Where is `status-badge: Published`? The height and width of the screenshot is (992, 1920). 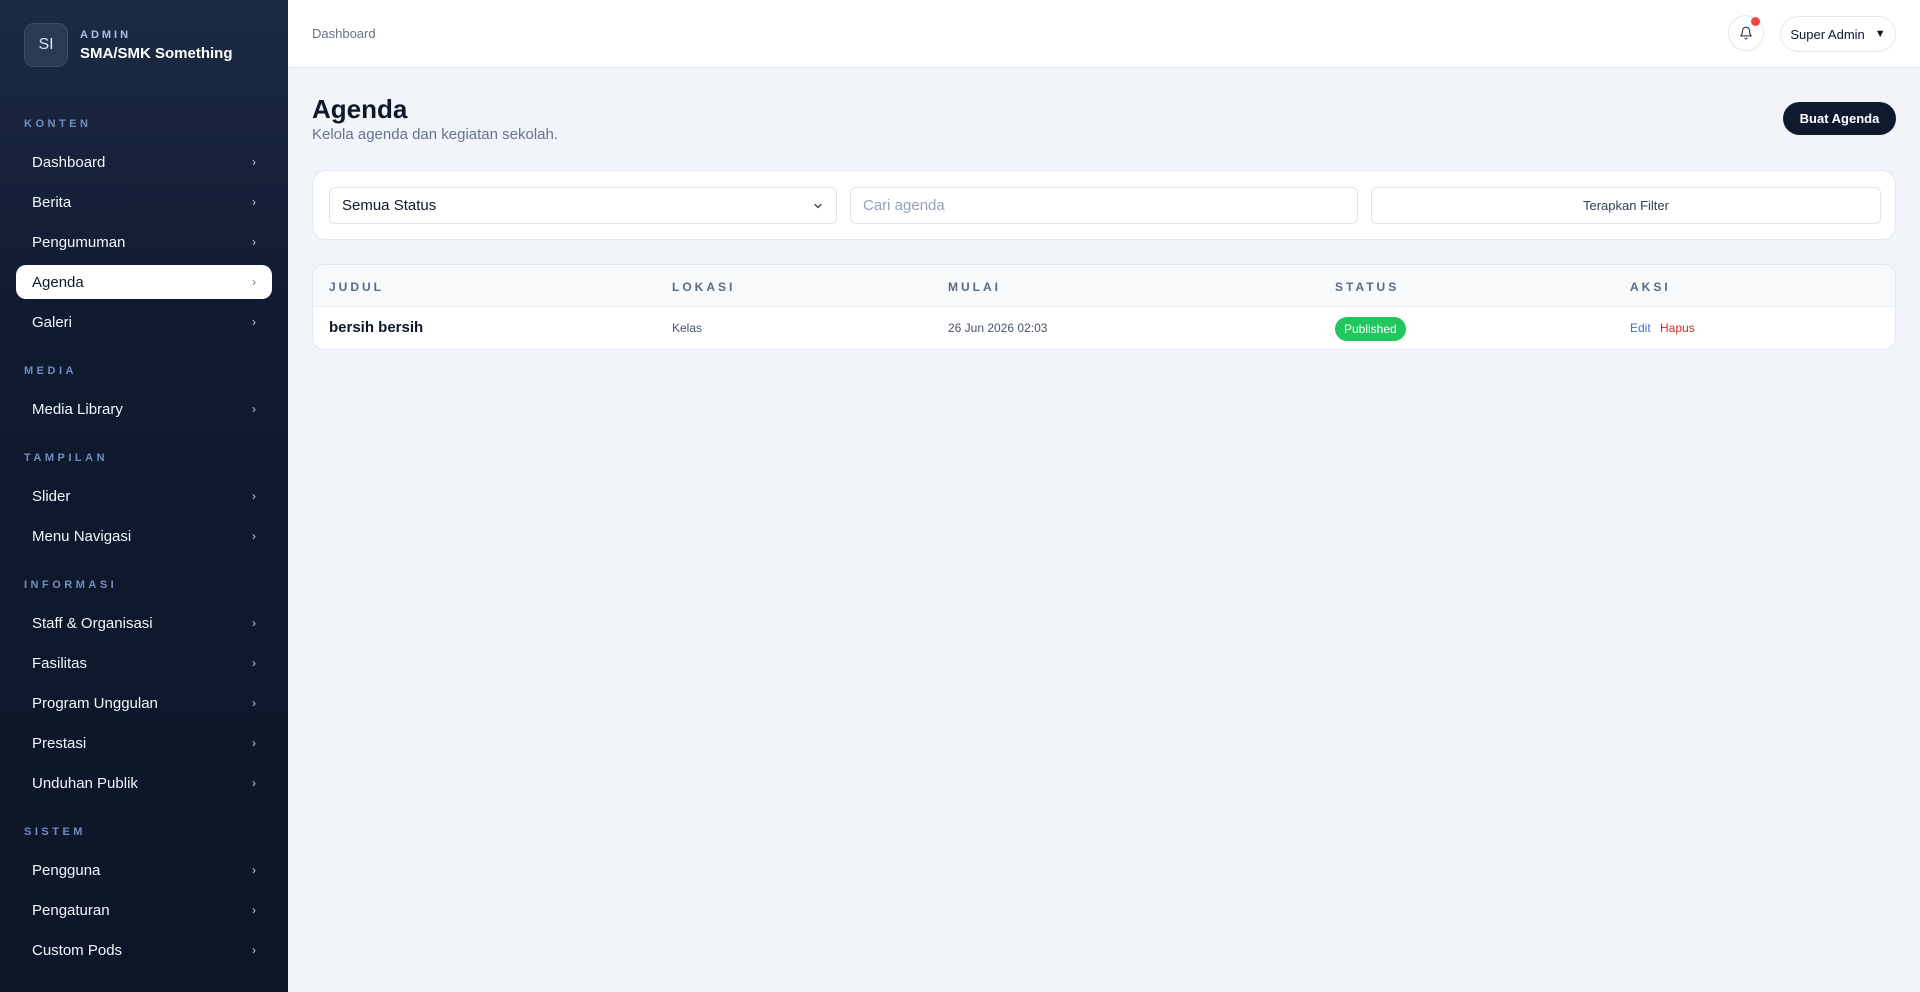 status-badge: Published is located at coordinates (1370, 329).